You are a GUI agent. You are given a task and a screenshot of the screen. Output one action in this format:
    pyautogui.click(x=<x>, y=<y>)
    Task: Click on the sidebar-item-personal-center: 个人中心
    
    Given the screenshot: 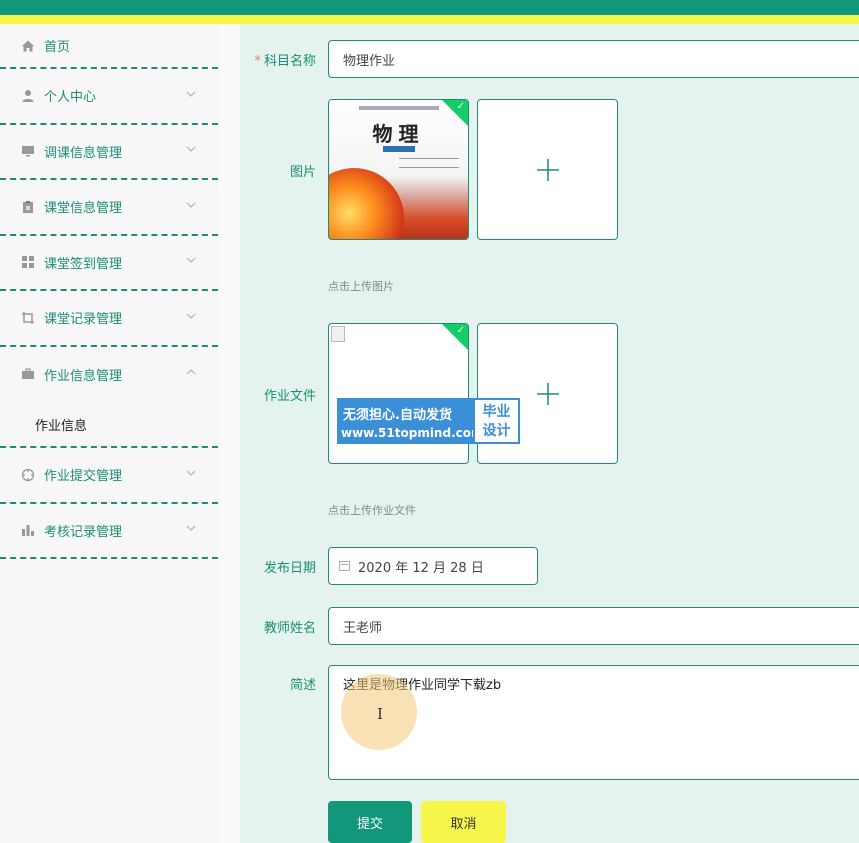 What is the action you would take?
    pyautogui.click(x=109, y=97)
    